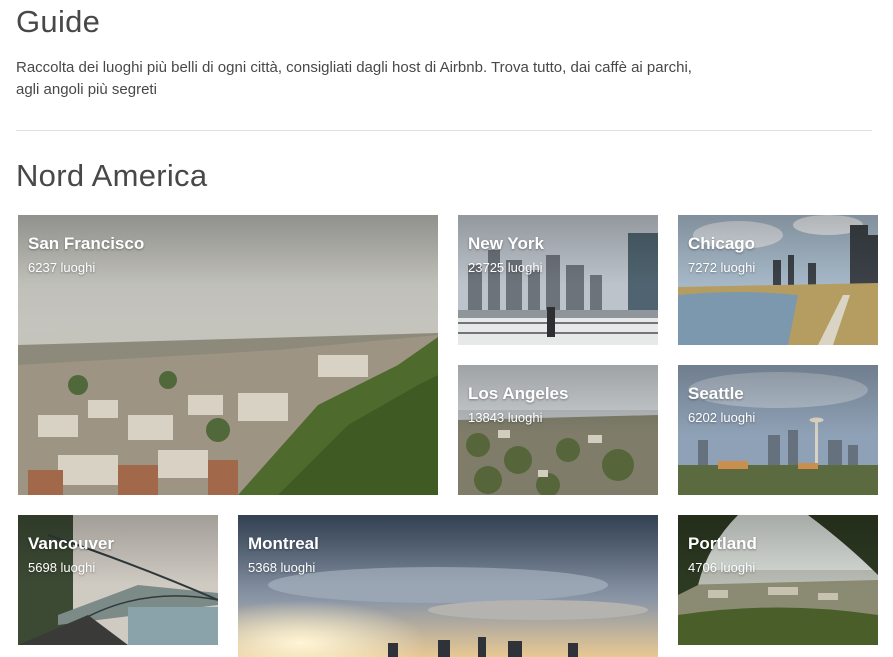  What do you see at coordinates (118, 580) in the screenshot?
I see `city-card-vancouver: Vancouver 5698 luoghi` at bounding box center [118, 580].